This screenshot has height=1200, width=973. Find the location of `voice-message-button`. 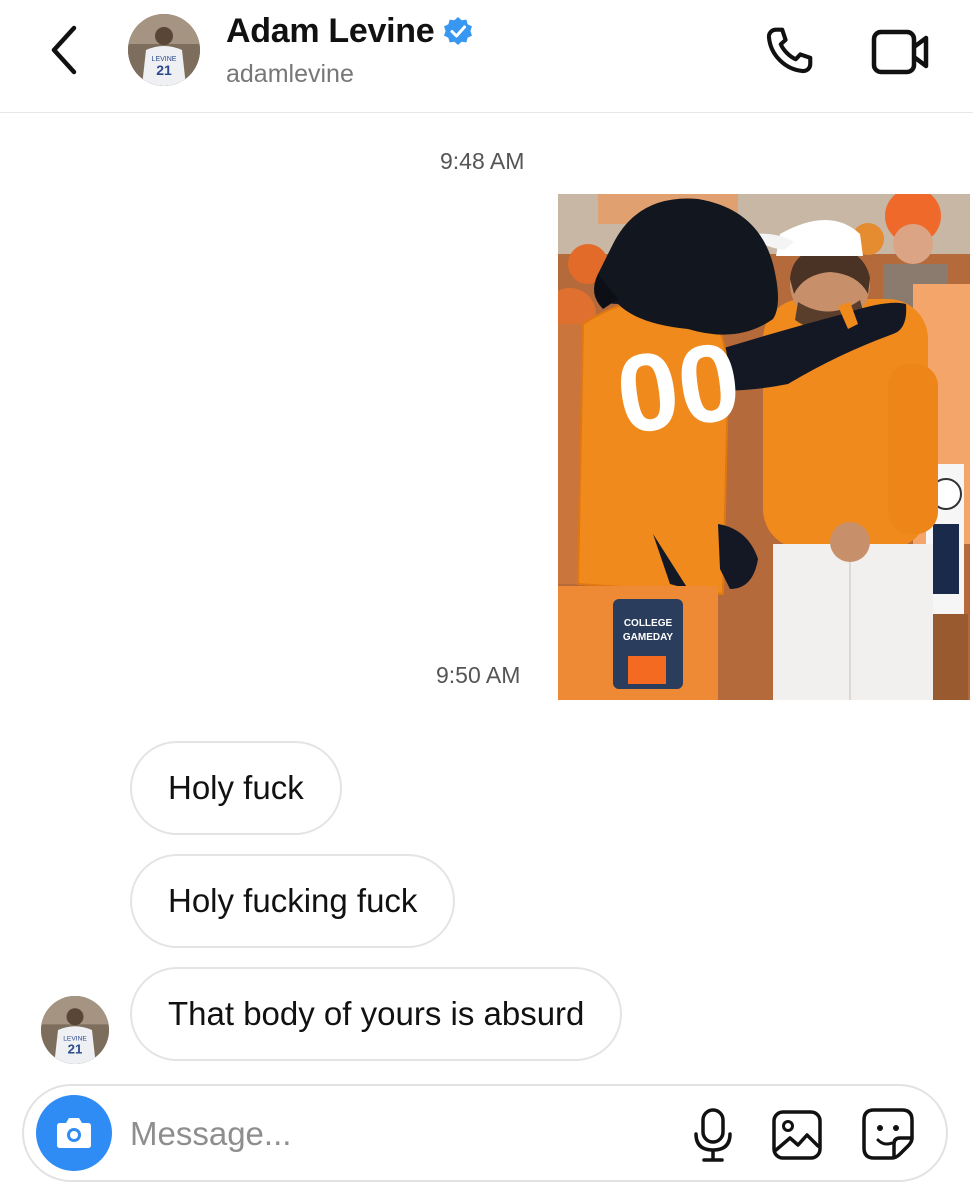

voice-message-button is located at coordinates (713, 1135).